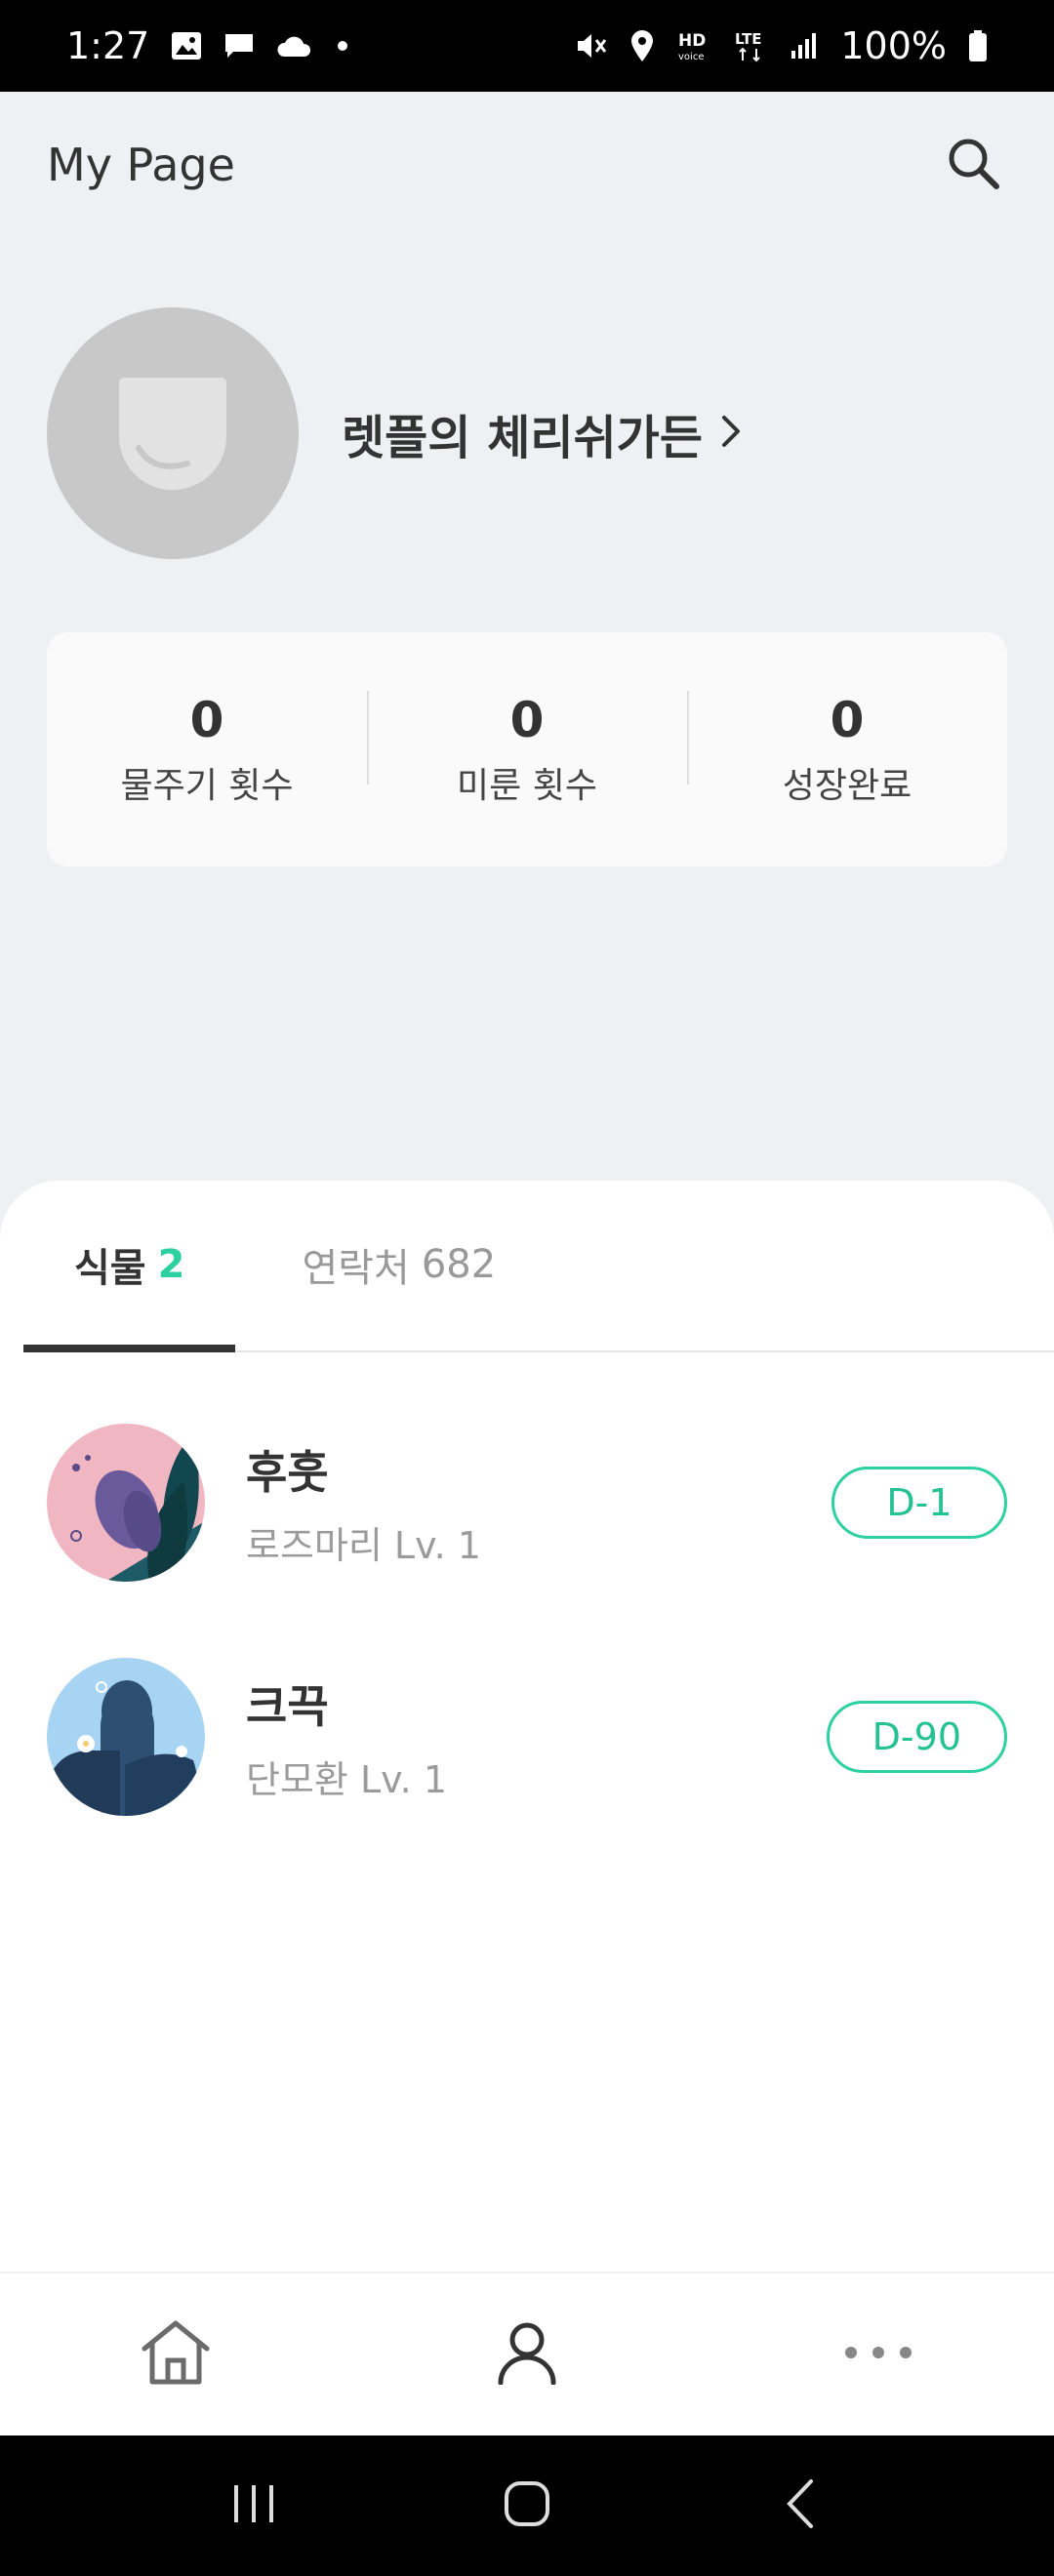 The width and height of the screenshot is (1054, 2576). Describe the element at coordinates (186, 45) in the screenshot. I see `image-icon` at that location.